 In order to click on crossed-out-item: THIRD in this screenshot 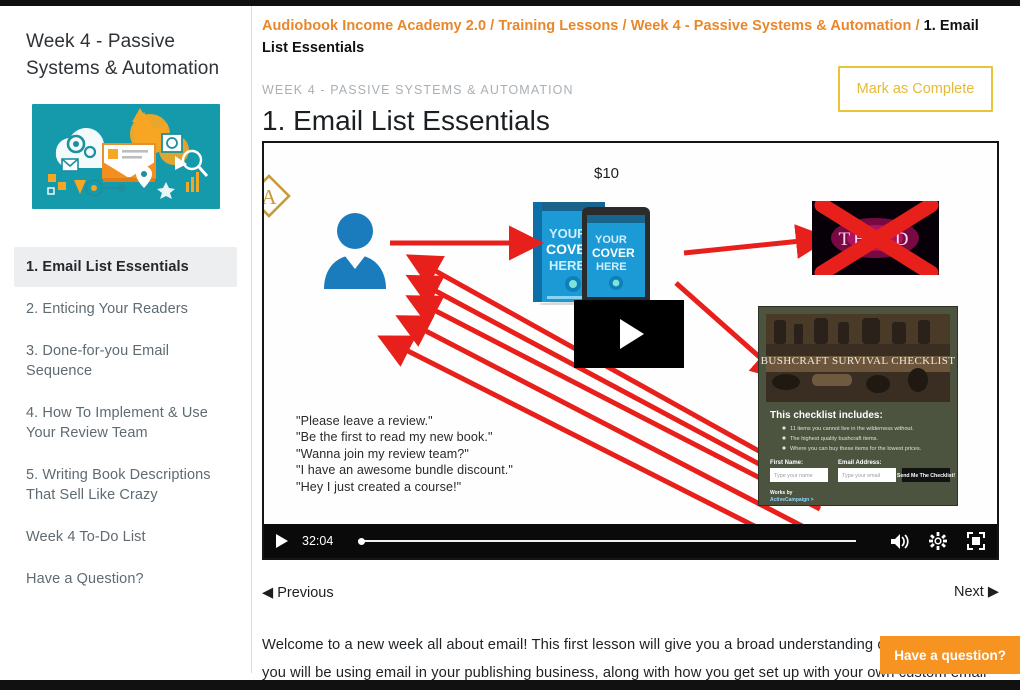, I will do `click(875, 238)`.